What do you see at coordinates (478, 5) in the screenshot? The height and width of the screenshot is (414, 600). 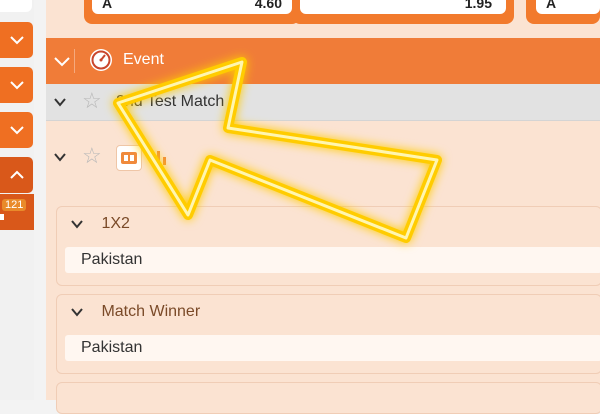 I see `odds-value: 1.95` at bounding box center [478, 5].